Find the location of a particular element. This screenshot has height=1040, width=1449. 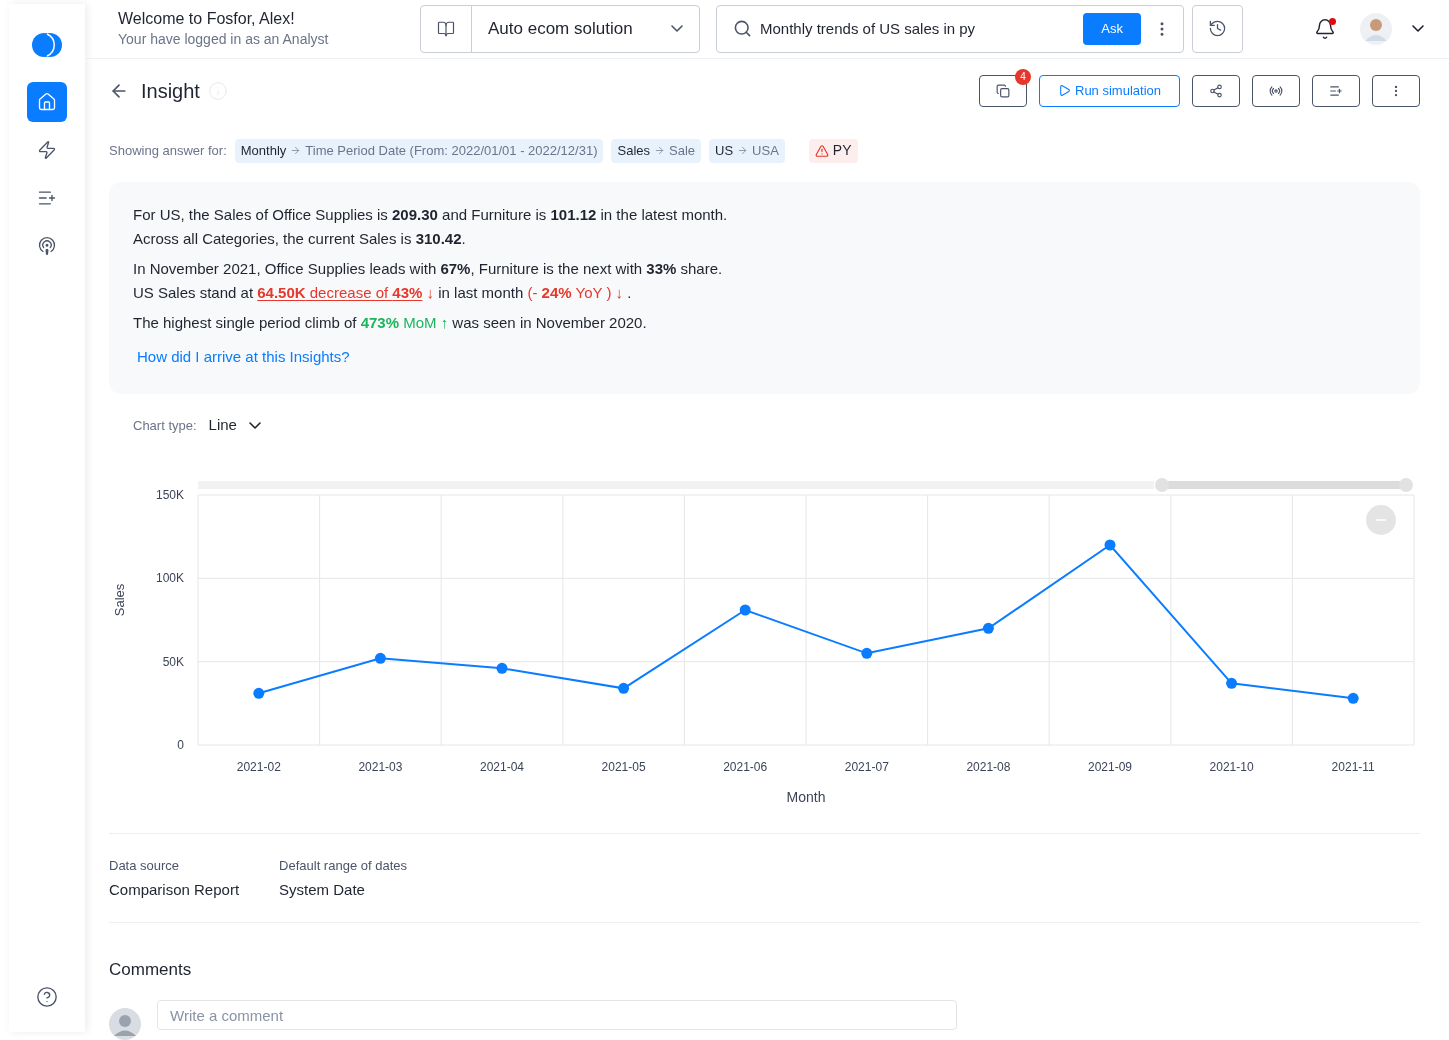

notification-button is located at coordinates (1325, 28).